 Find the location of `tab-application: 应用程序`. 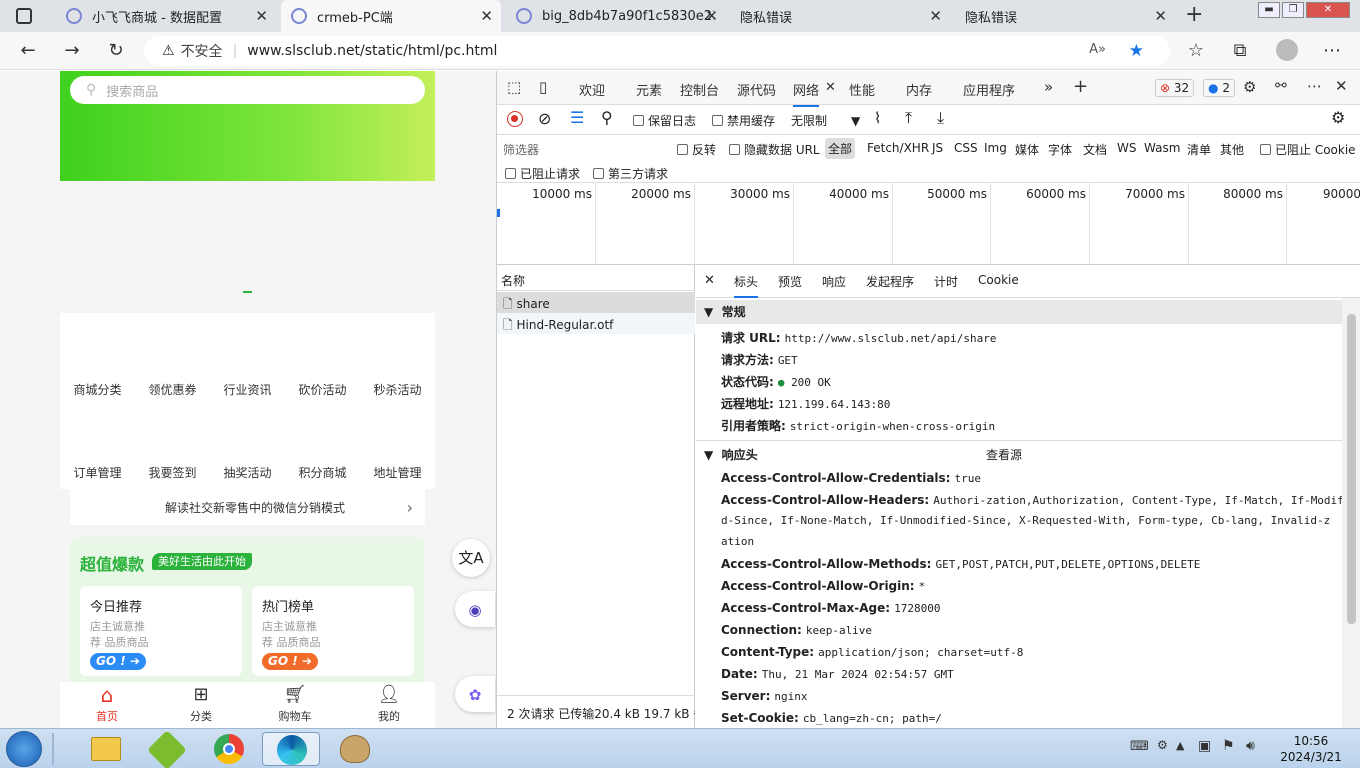

tab-application: 应用程序 is located at coordinates (989, 89).